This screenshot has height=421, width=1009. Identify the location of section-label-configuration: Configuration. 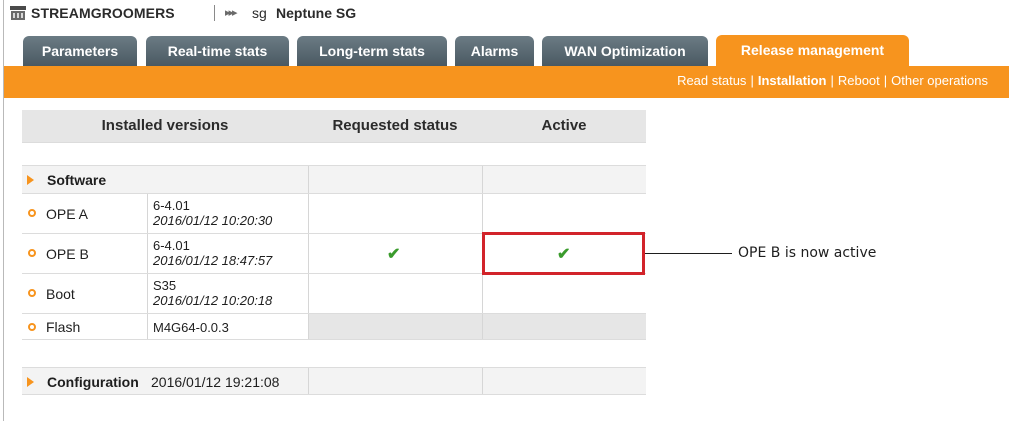
(93, 382).